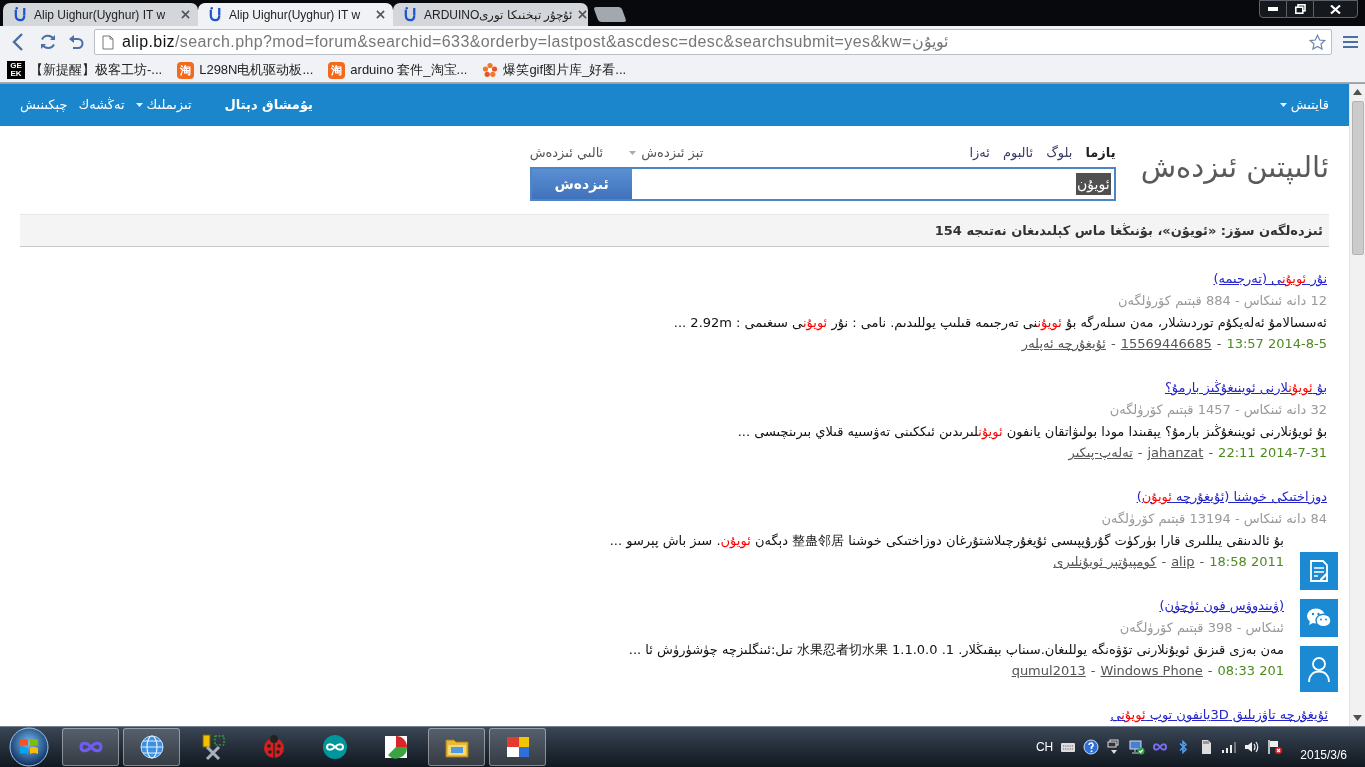  Describe the element at coordinates (979, 153) in the screenshot. I see `search-tab: ئەزا` at that location.